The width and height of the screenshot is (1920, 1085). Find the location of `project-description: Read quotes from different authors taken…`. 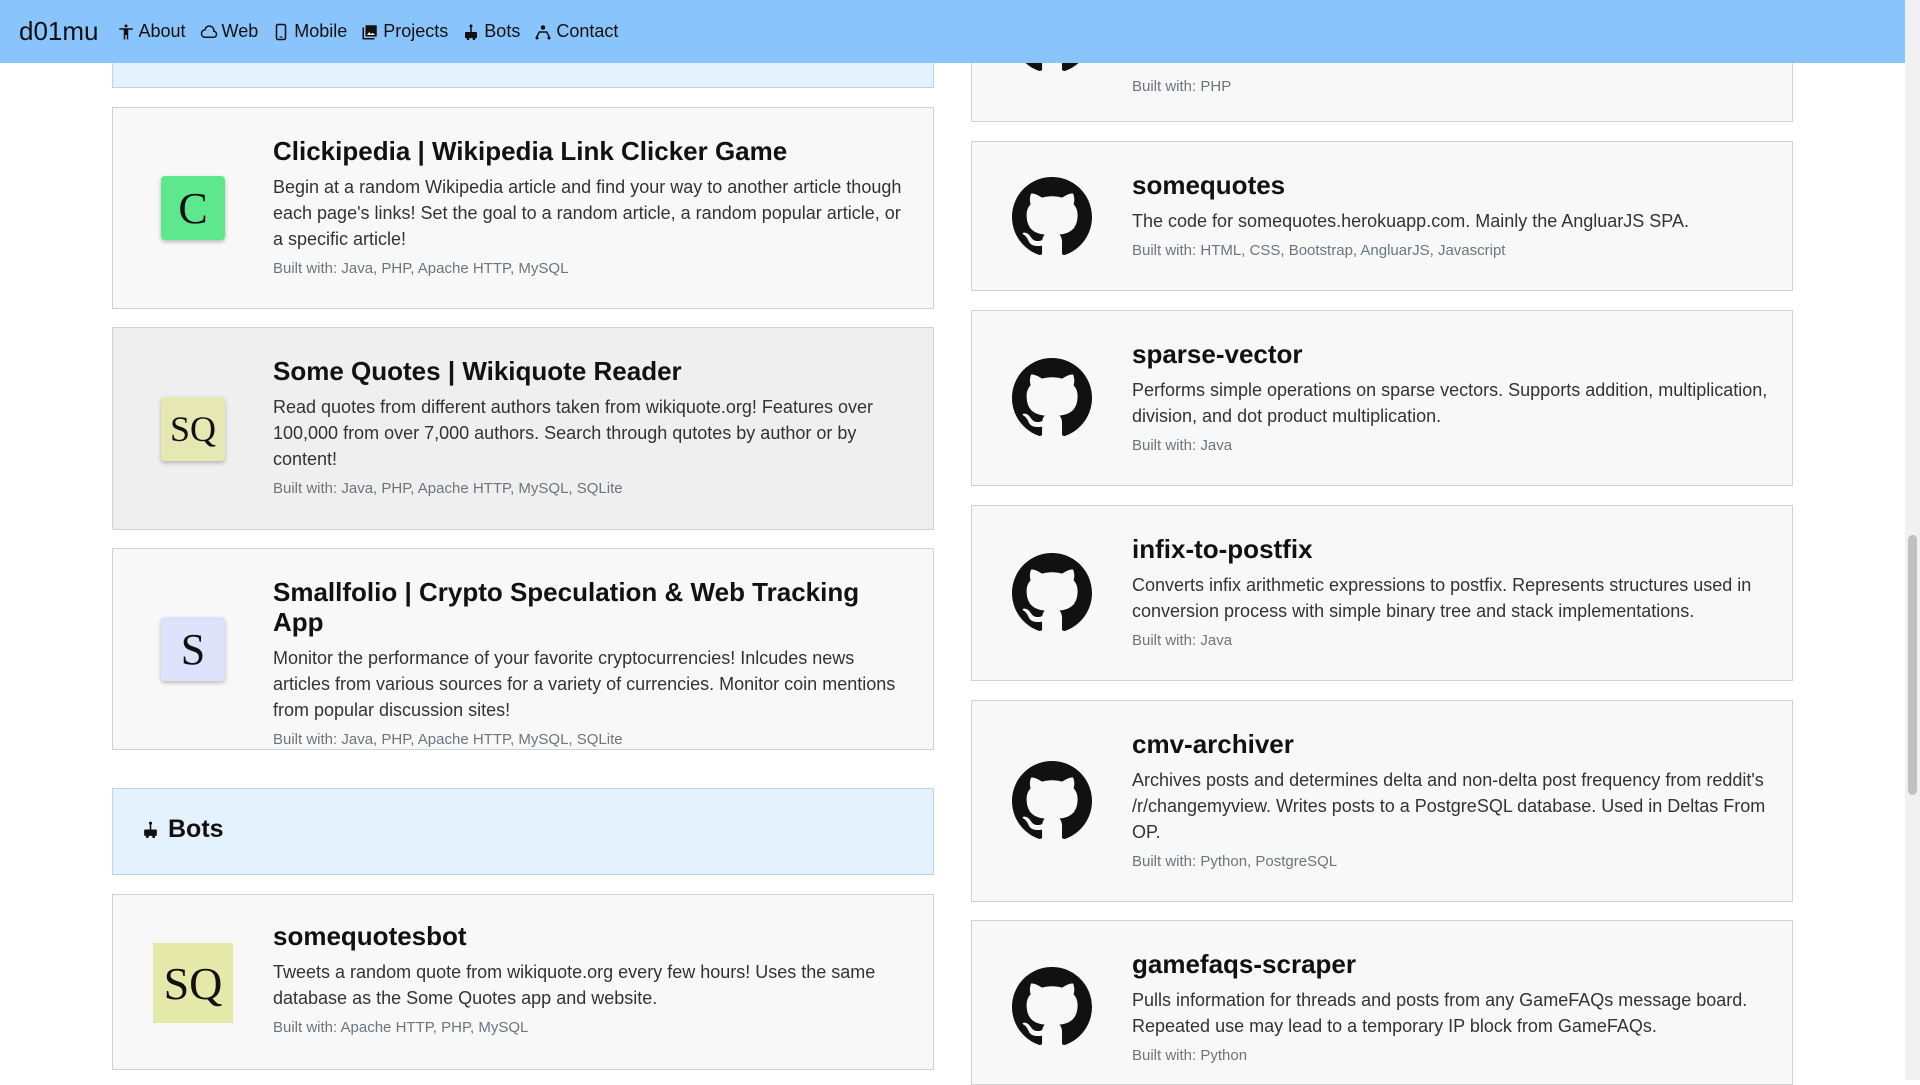

project-description: Read quotes from different authors taken… is located at coordinates (573, 433).